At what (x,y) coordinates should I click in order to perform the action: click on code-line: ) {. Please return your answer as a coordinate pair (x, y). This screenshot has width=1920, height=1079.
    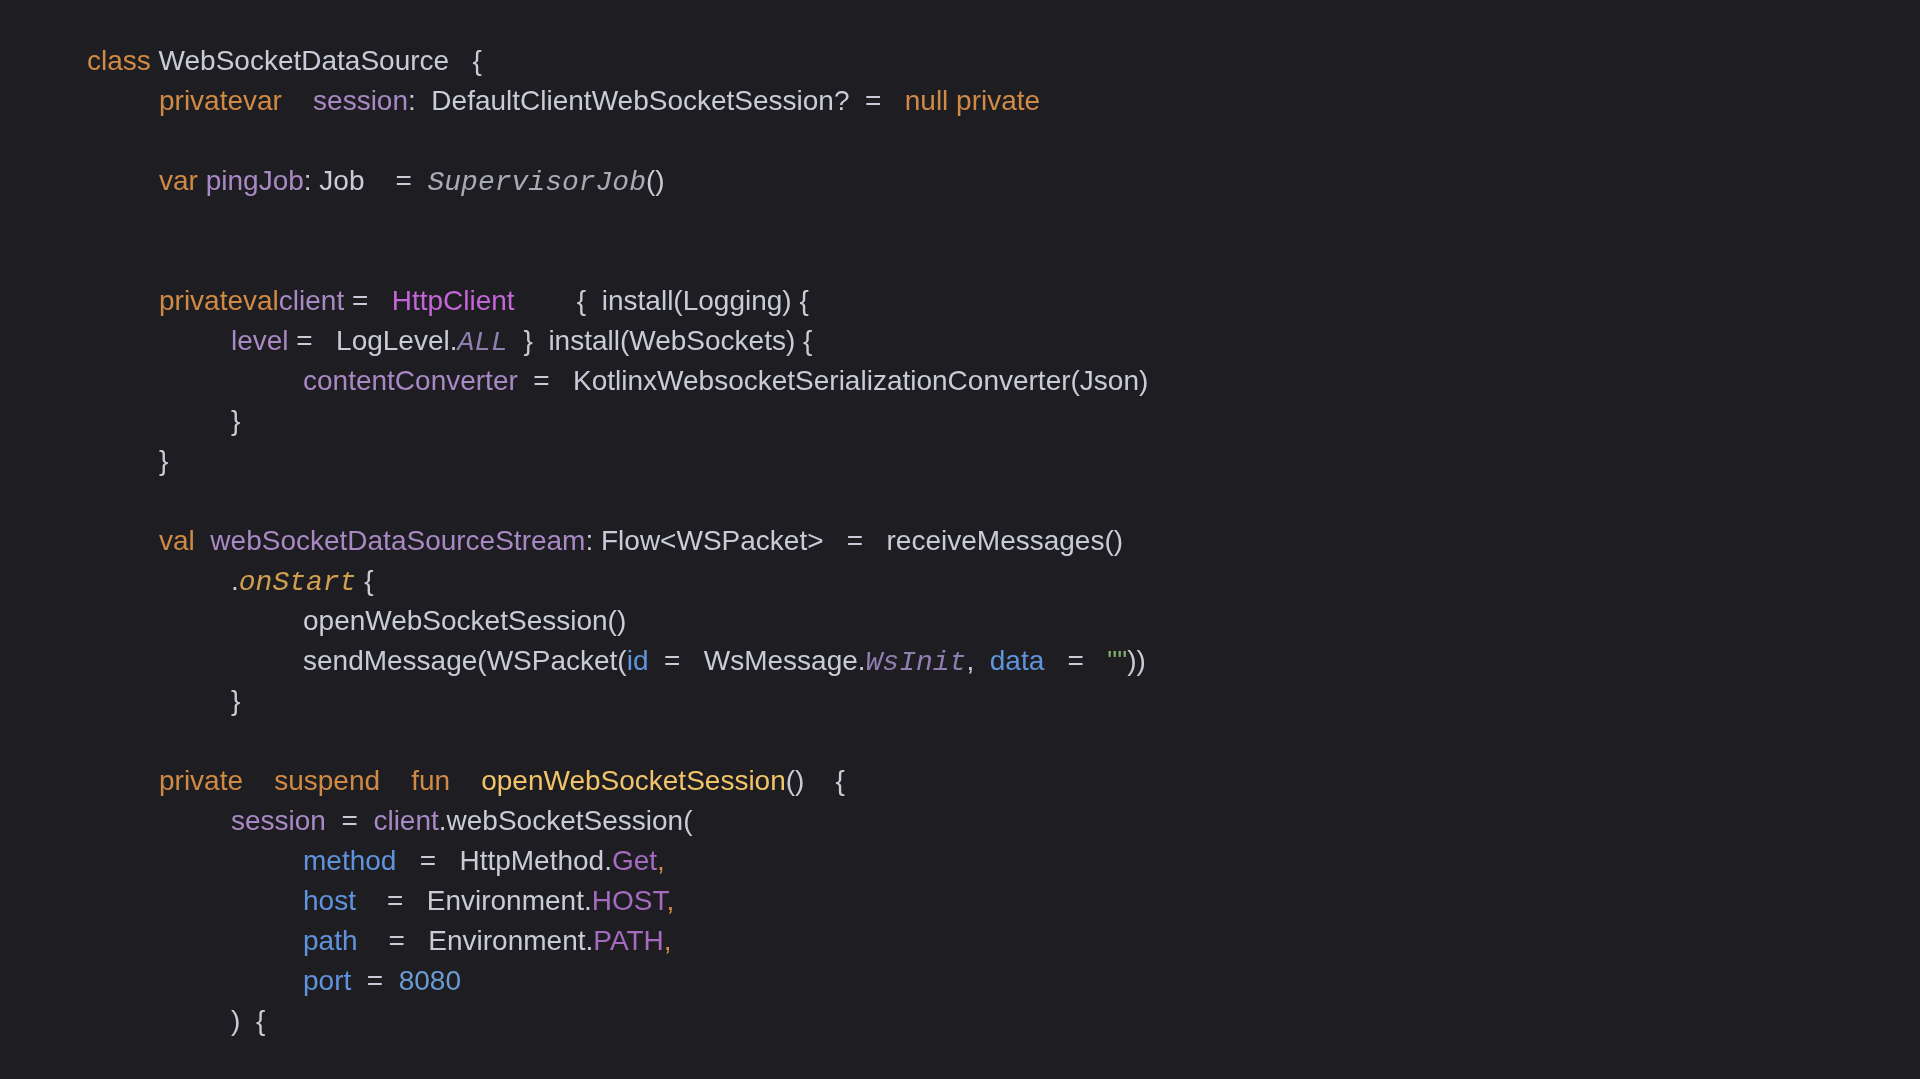
    Looking at the image, I should click on (248, 1021).